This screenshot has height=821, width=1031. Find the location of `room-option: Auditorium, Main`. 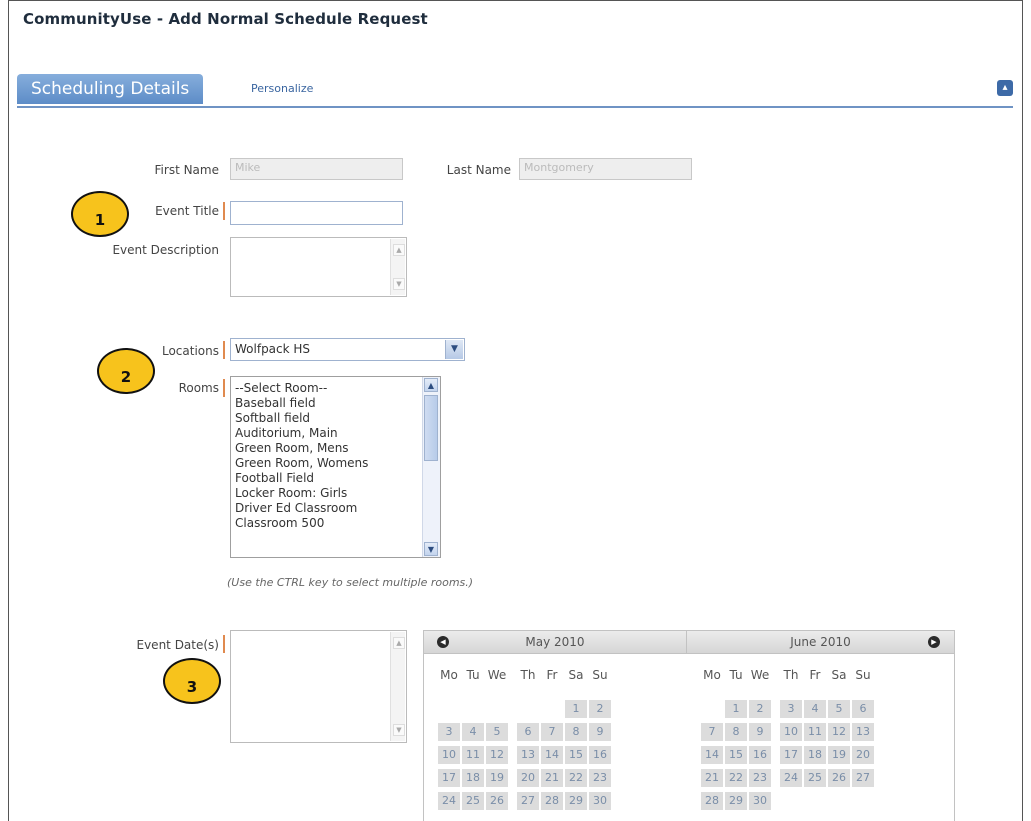

room-option: Auditorium, Main is located at coordinates (335, 433).